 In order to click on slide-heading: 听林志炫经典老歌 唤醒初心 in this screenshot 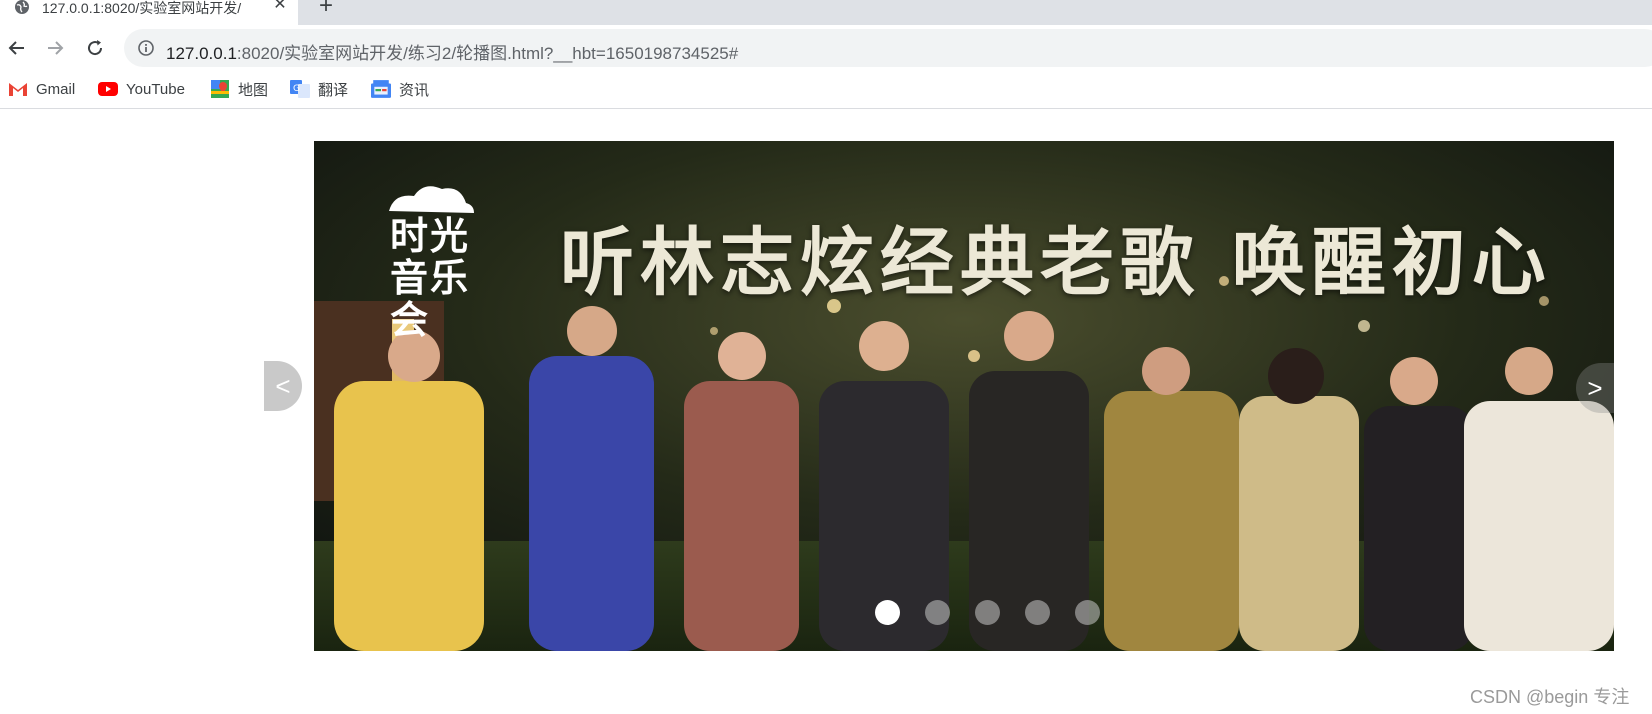, I will do `click(1056, 263)`.